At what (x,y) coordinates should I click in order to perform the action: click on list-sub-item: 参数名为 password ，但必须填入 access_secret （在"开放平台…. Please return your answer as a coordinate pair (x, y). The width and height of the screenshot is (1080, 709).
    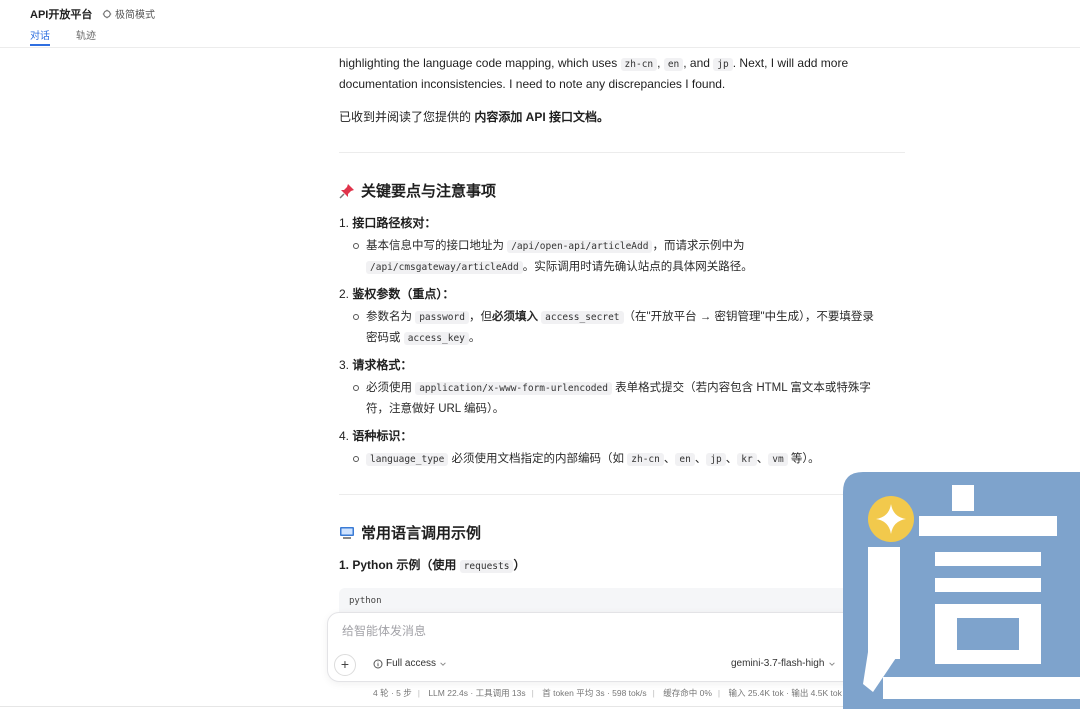
    Looking at the image, I should click on (629, 328).